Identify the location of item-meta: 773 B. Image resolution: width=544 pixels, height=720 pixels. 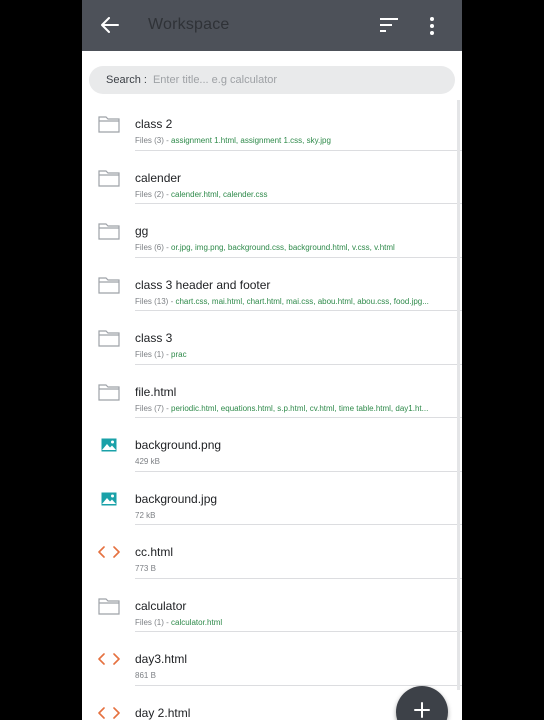
(292, 568).